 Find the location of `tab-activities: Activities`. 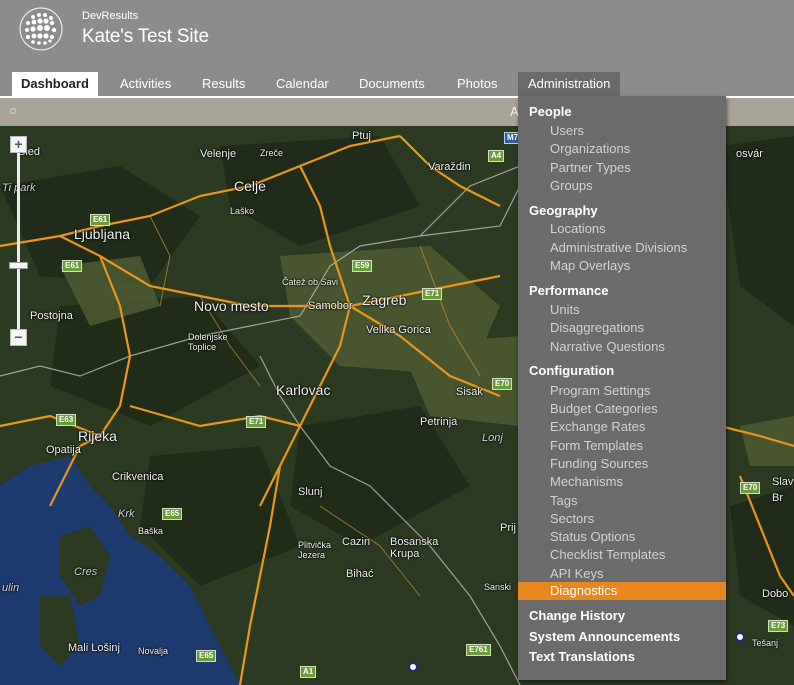

tab-activities: Activities is located at coordinates (145, 84).